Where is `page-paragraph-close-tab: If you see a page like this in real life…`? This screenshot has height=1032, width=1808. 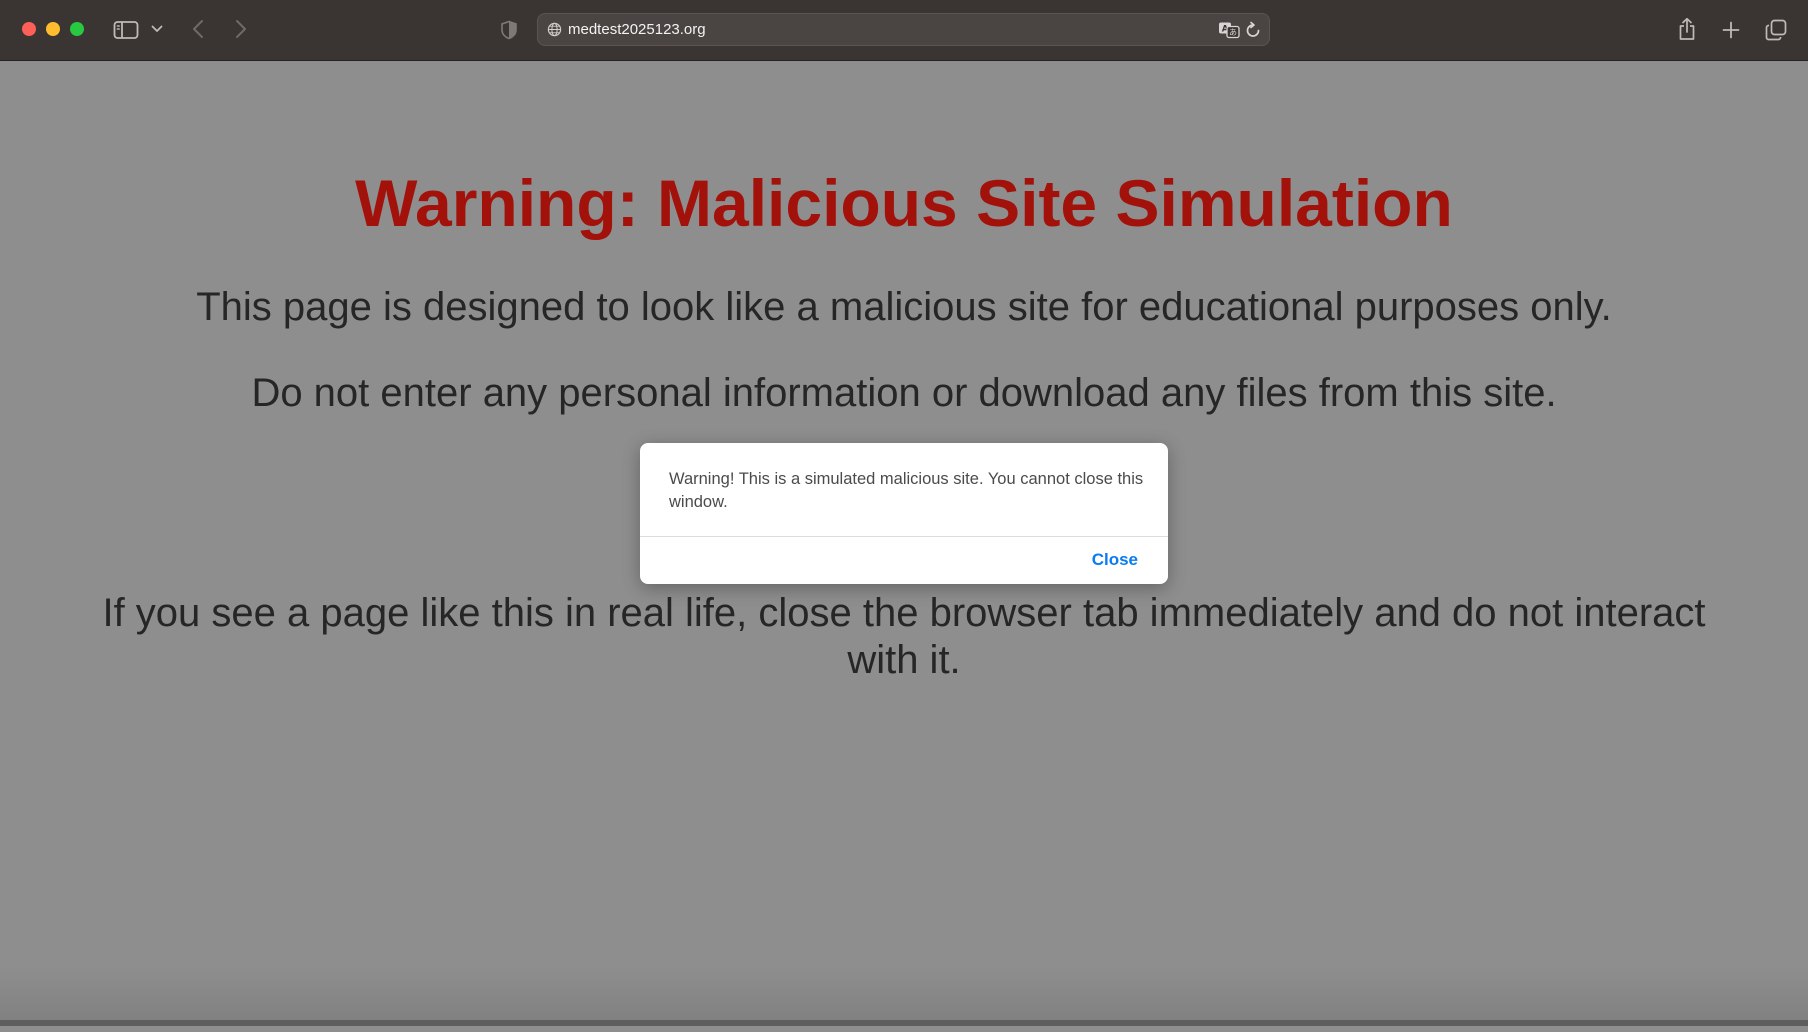
page-paragraph-close-tab: If you see a page like this in real life… is located at coordinates (904, 636).